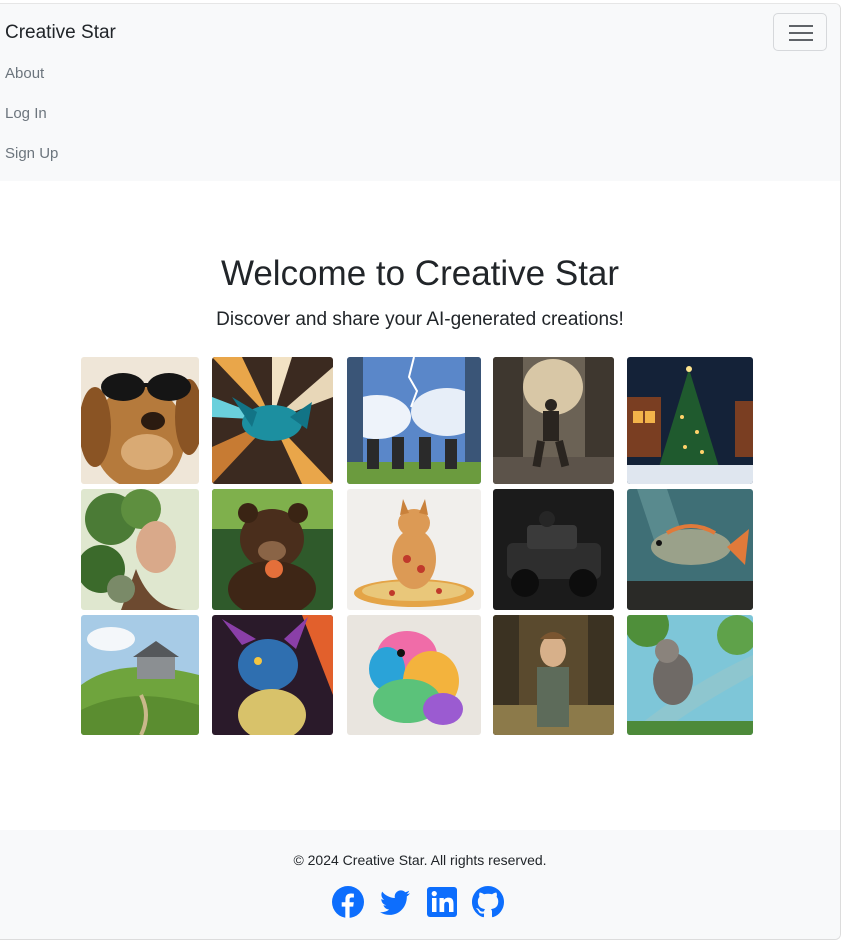 The height and width of the screenshot is (942, 842). I want to click on gallery-image-man-running-ruined-street, so click(553, 420).